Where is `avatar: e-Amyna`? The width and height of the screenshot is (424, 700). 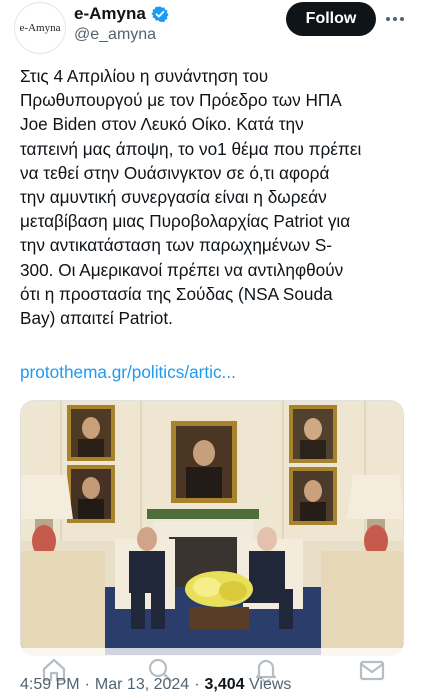
avatar: e-Amyna is located at coordinates (40, 28).